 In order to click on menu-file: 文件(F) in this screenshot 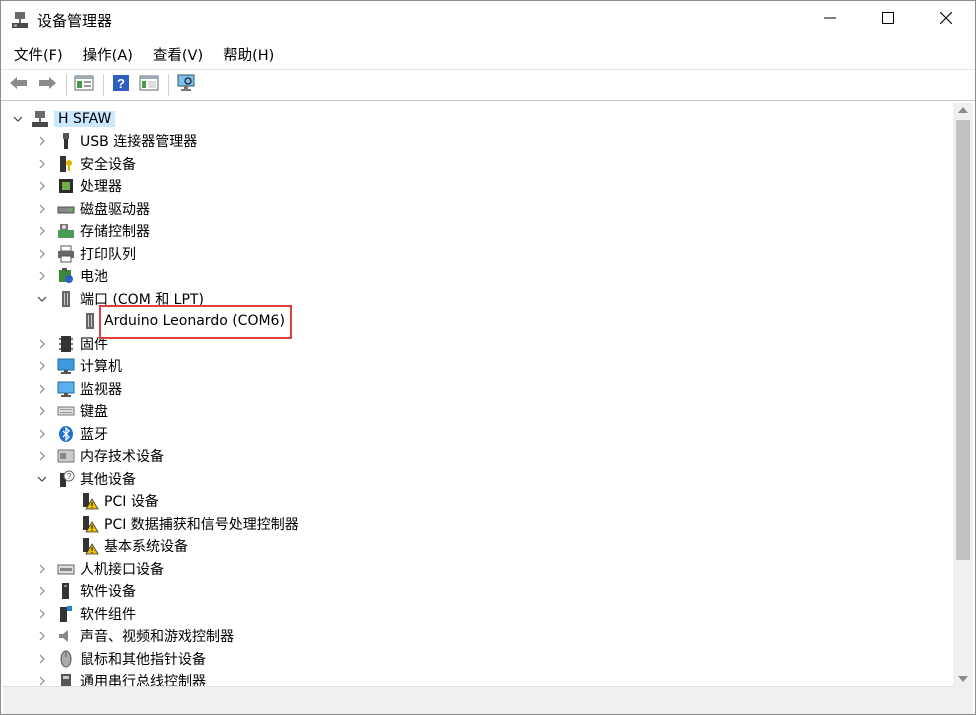, I will do `click(38, 54)`.